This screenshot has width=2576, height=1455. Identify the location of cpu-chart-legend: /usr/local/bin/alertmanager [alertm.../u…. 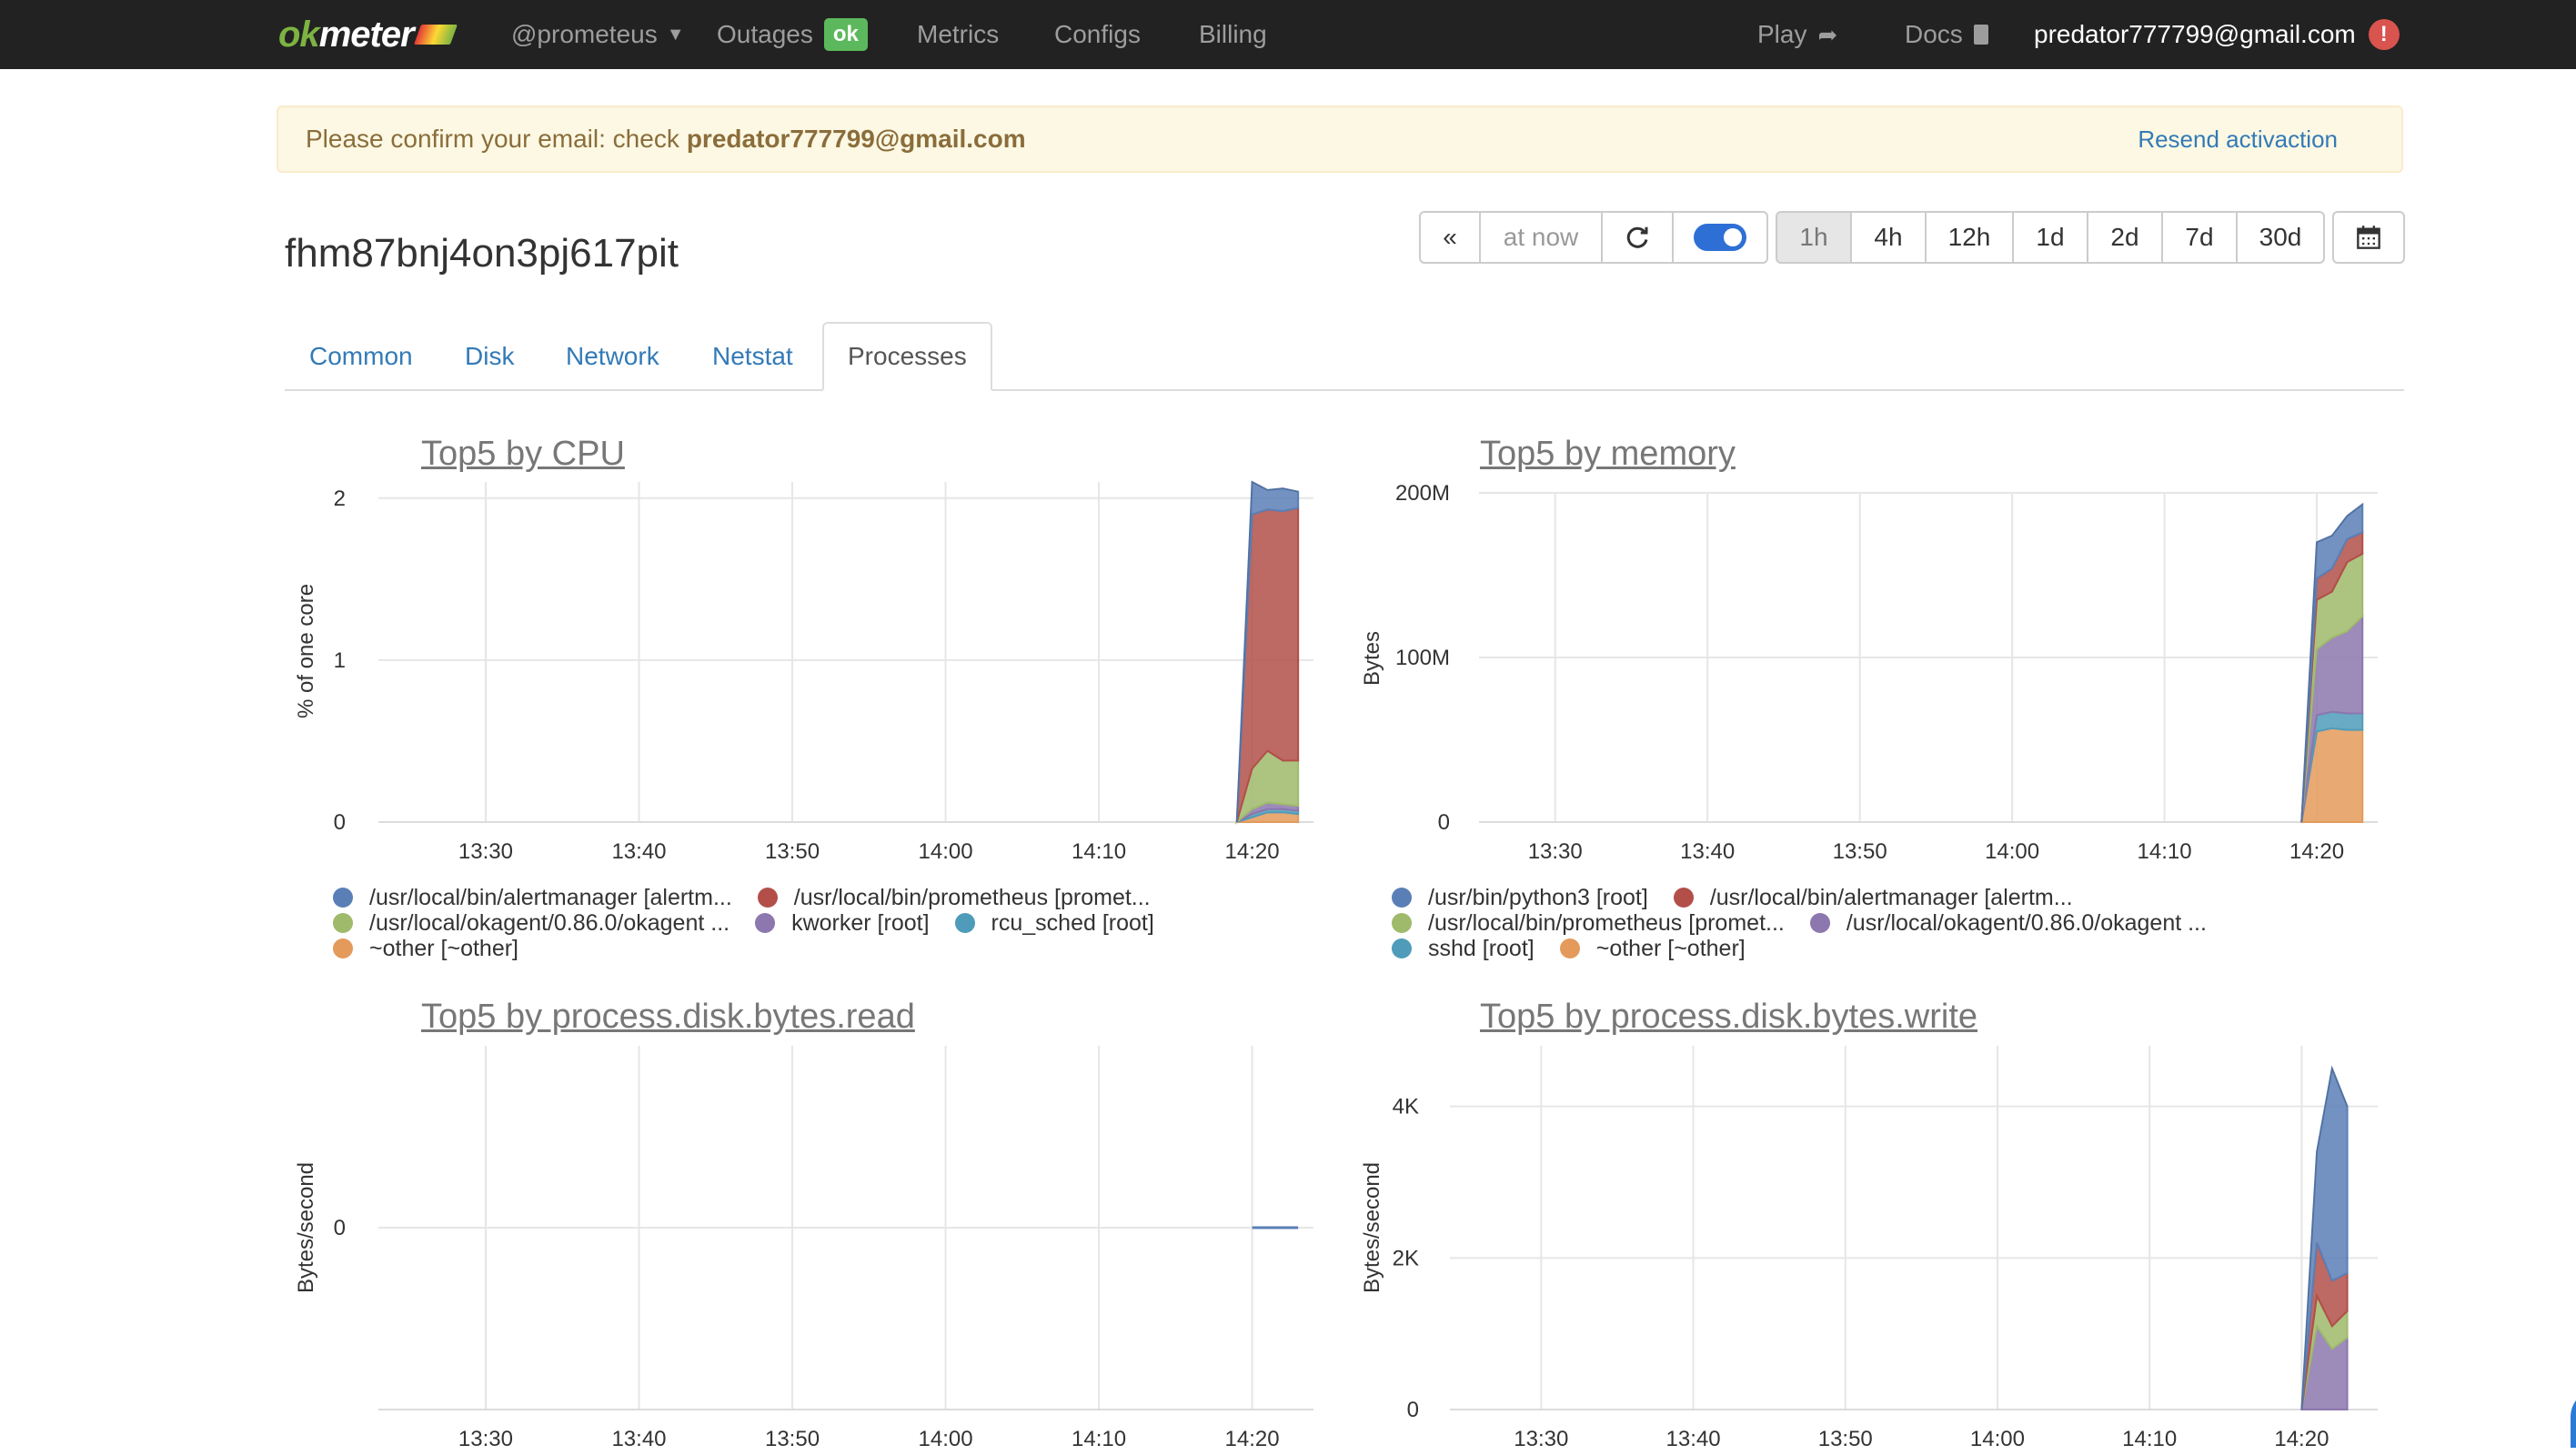
(756, 923).